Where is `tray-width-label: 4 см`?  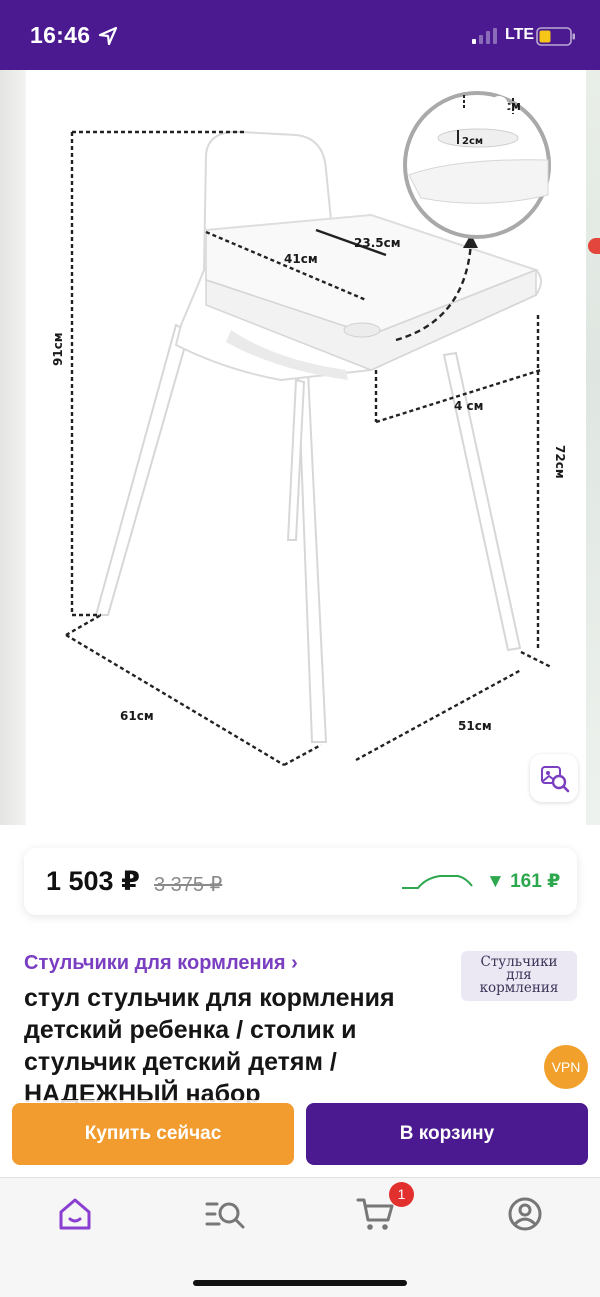 tray-width-label: 4 см is located at coordinates (468, 406).